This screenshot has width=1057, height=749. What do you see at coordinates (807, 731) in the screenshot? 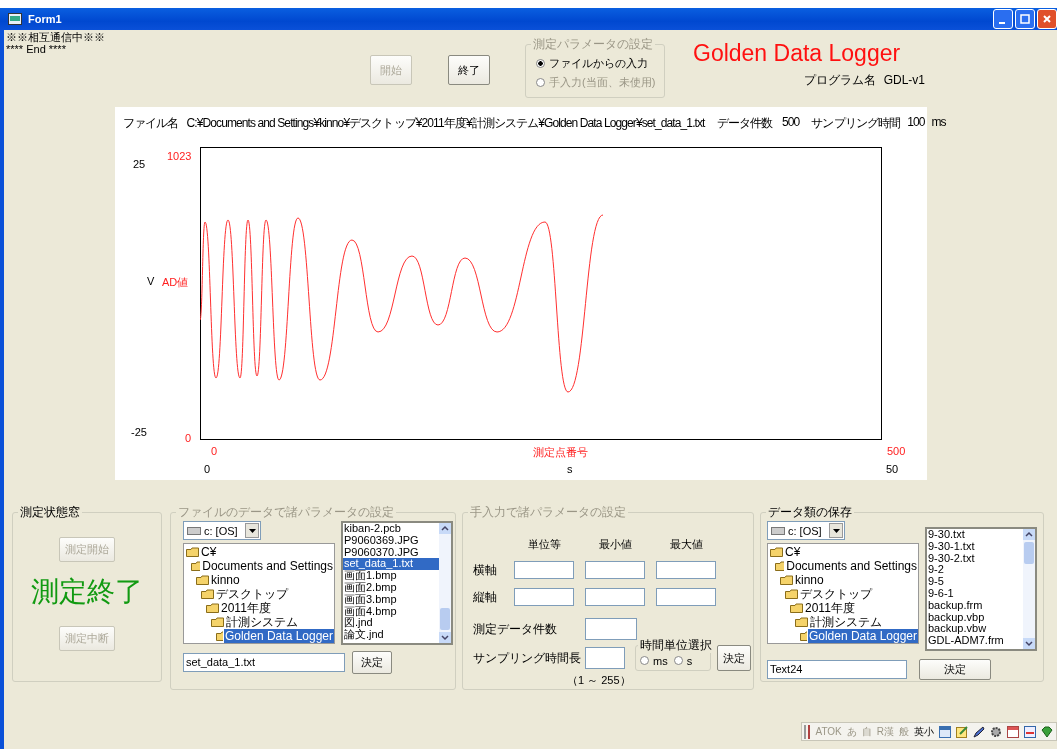
I see `toolbar-grip` at bounding box center [807, 731].